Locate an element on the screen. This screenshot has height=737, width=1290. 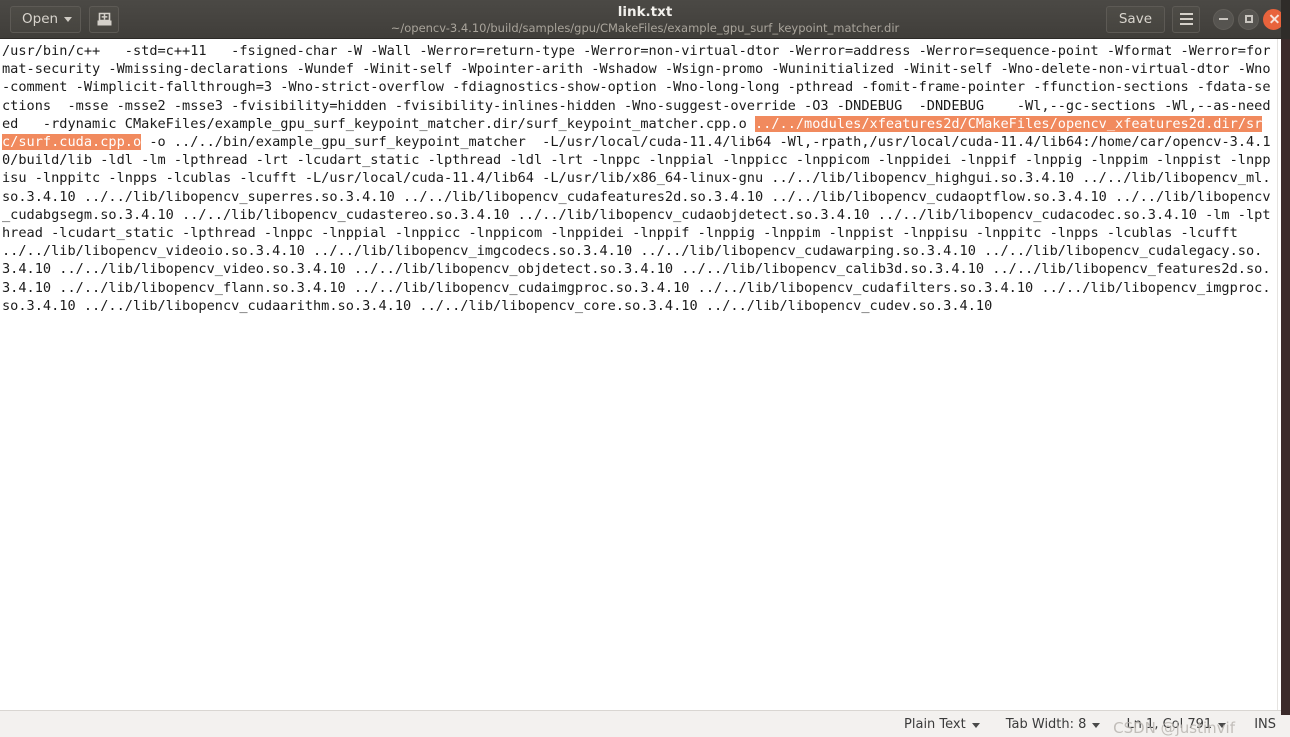
menu-button is located at coordinates (1186, 19).